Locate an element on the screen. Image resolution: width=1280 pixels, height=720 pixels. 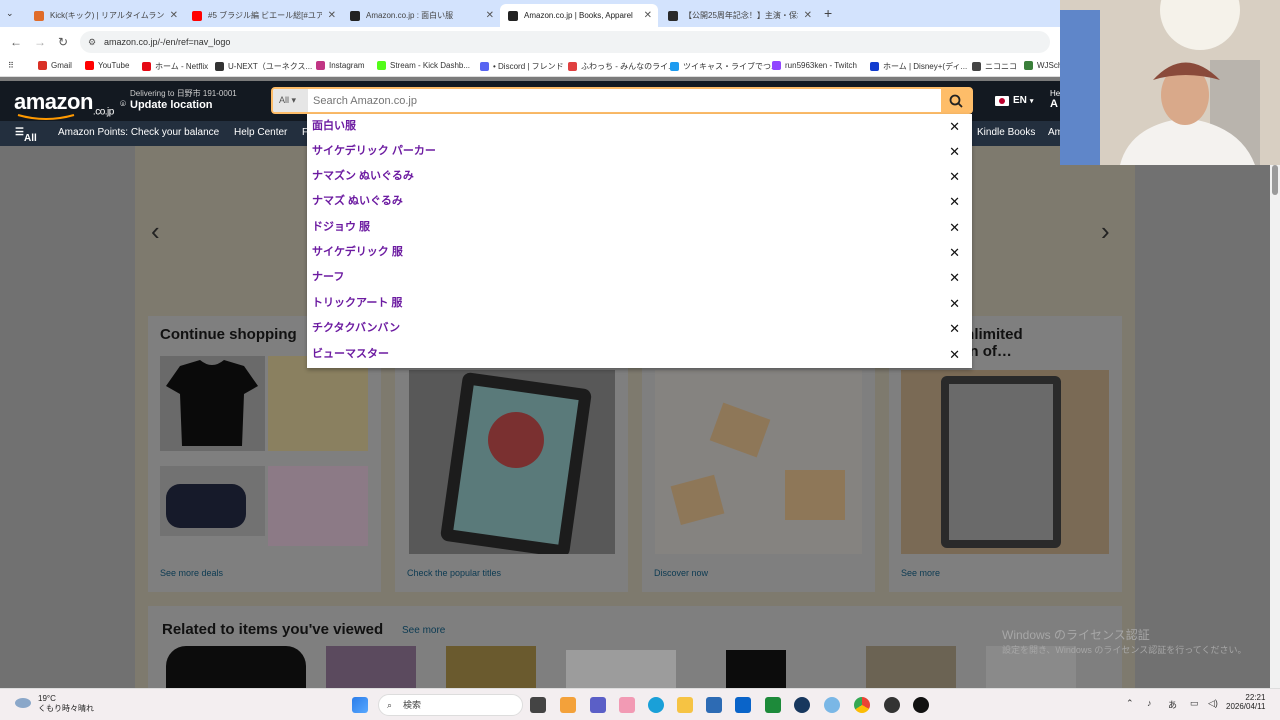
kindle-image is located at coordinates (1005, 462).